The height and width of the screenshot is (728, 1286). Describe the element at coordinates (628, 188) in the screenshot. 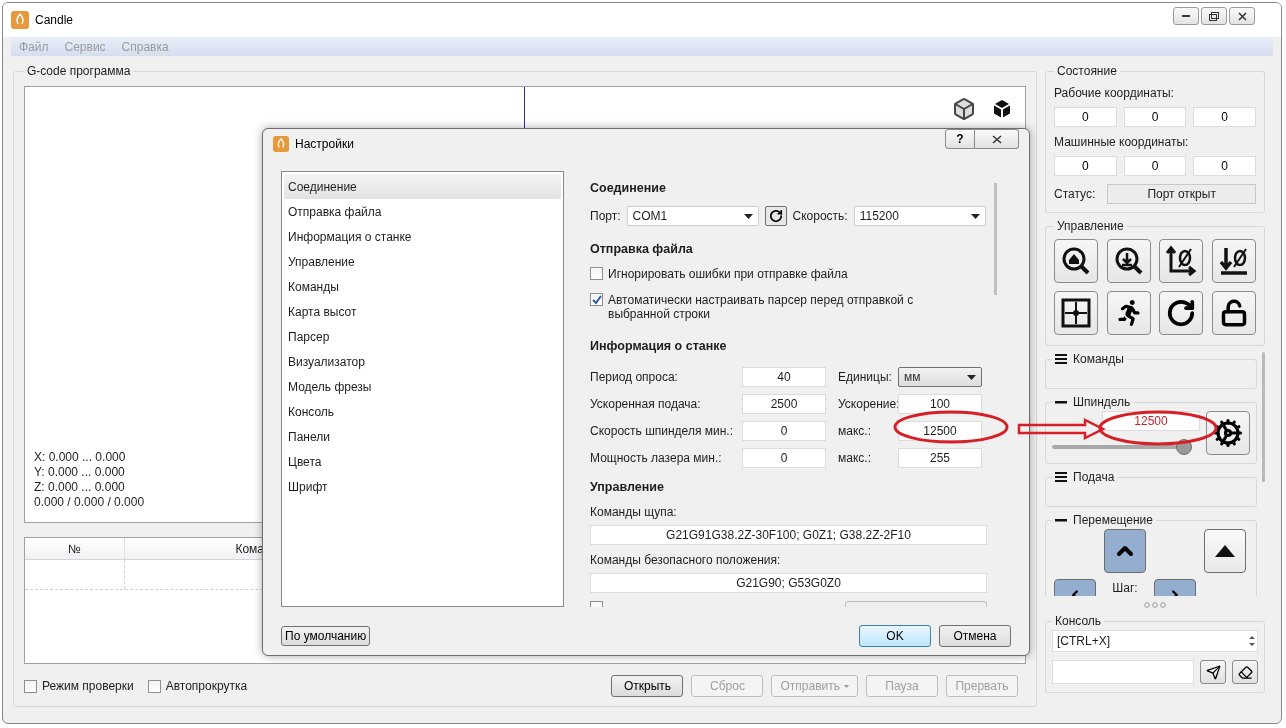

I see `section-heading: Соединение` at that location.